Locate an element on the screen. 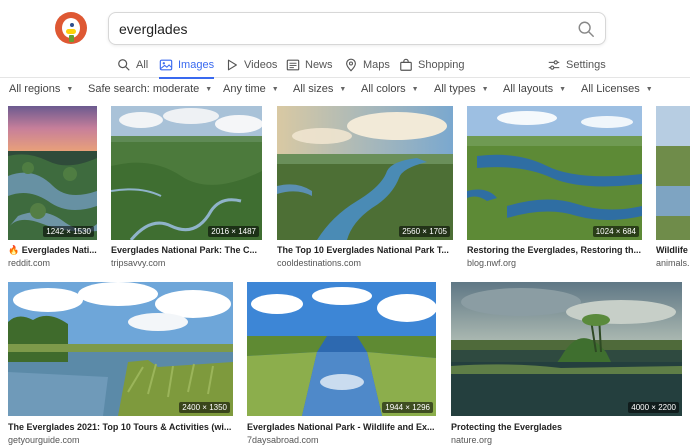 The image size is (690, 448). filter-label: All Licenses is located at coordinates (610, 89).